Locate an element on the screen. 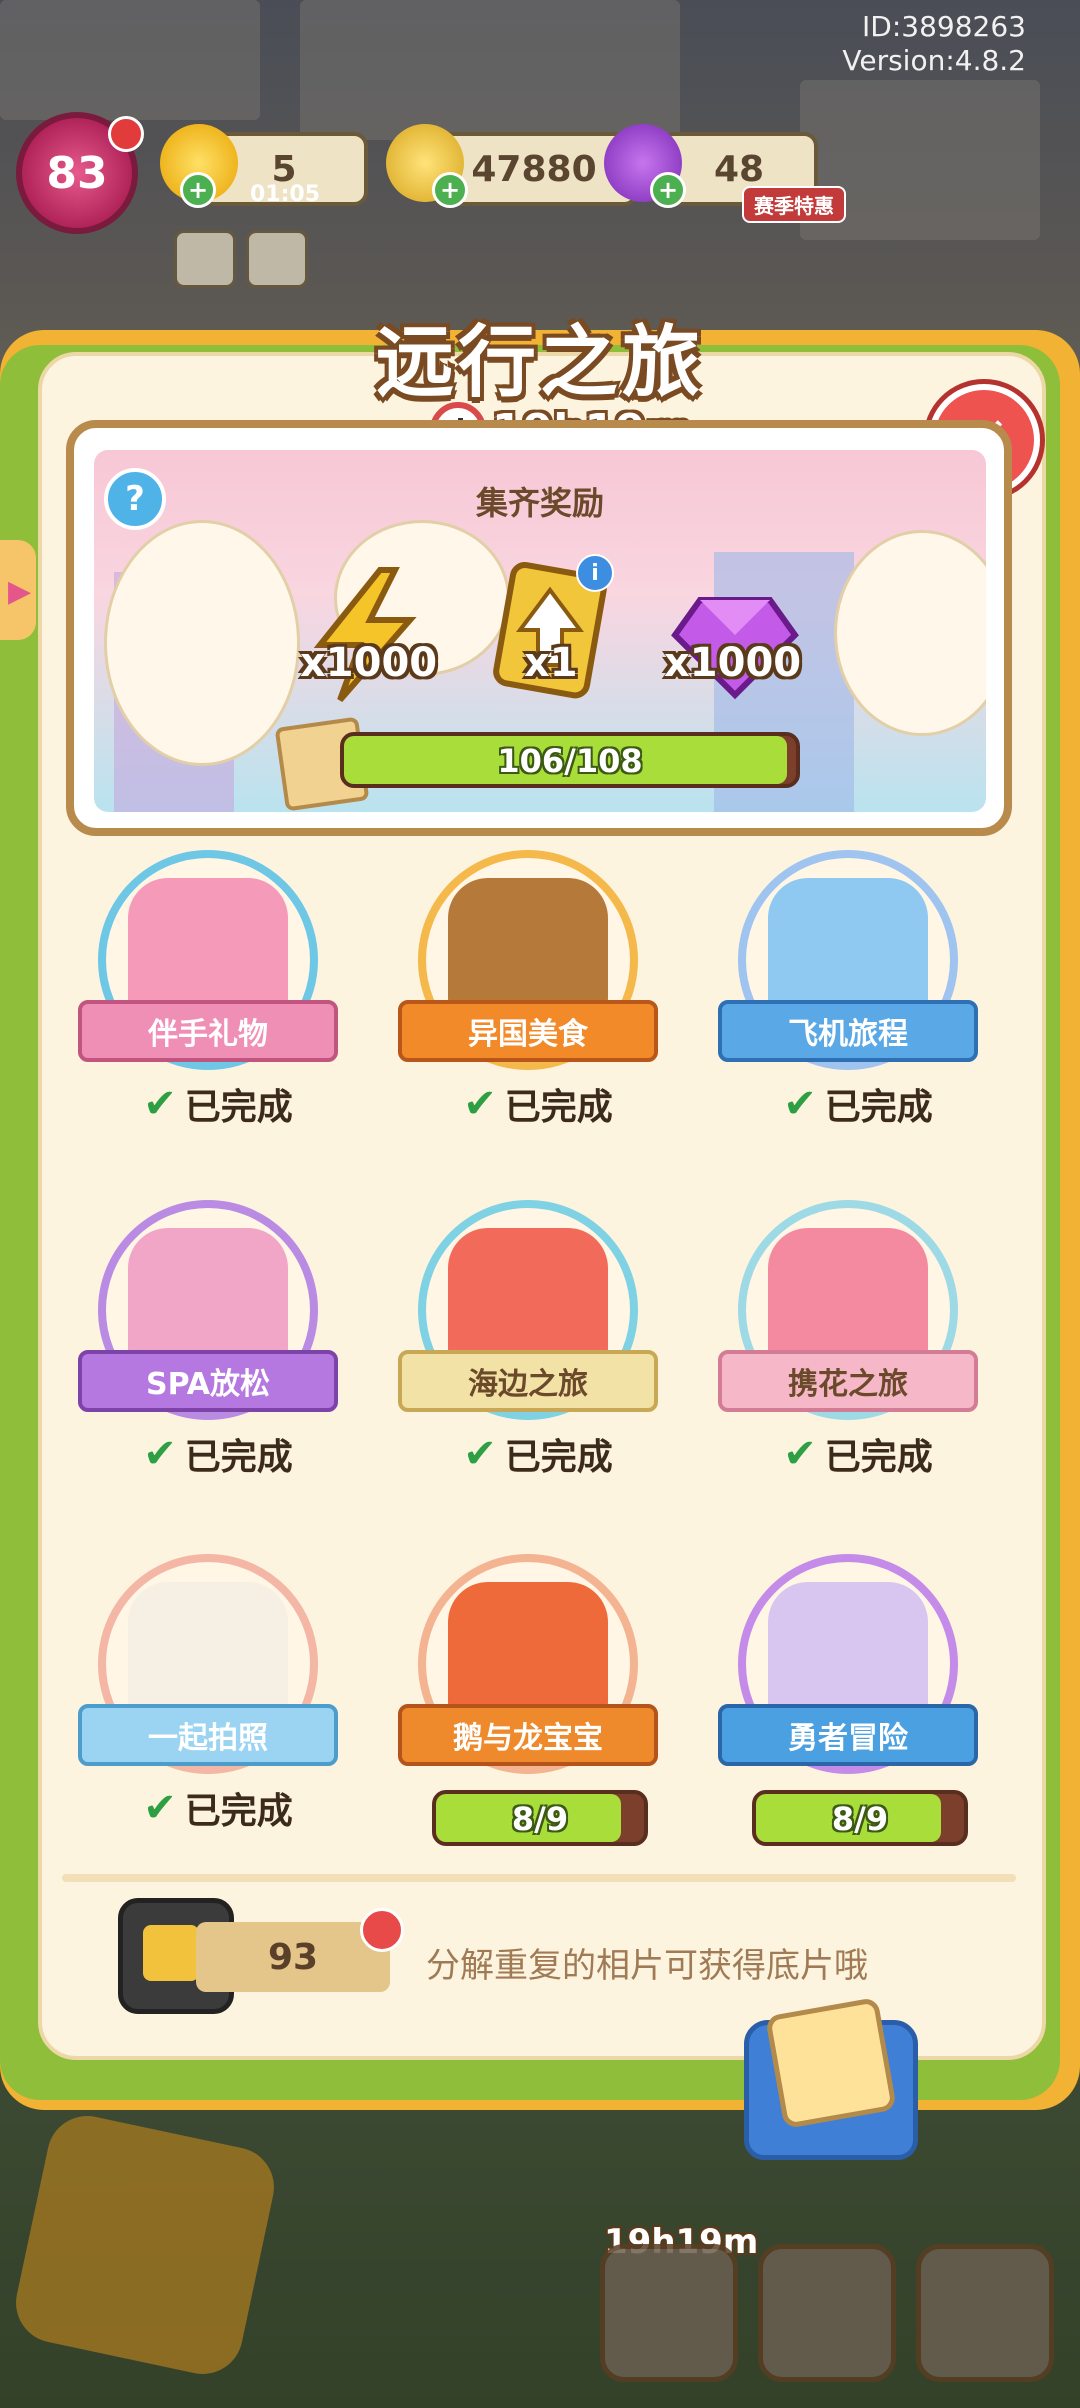 The width and height of the screenshot is (1080, 2408). album-card: 飞机旅程 ✔ 已完成 is located at coordinates (848, 990).